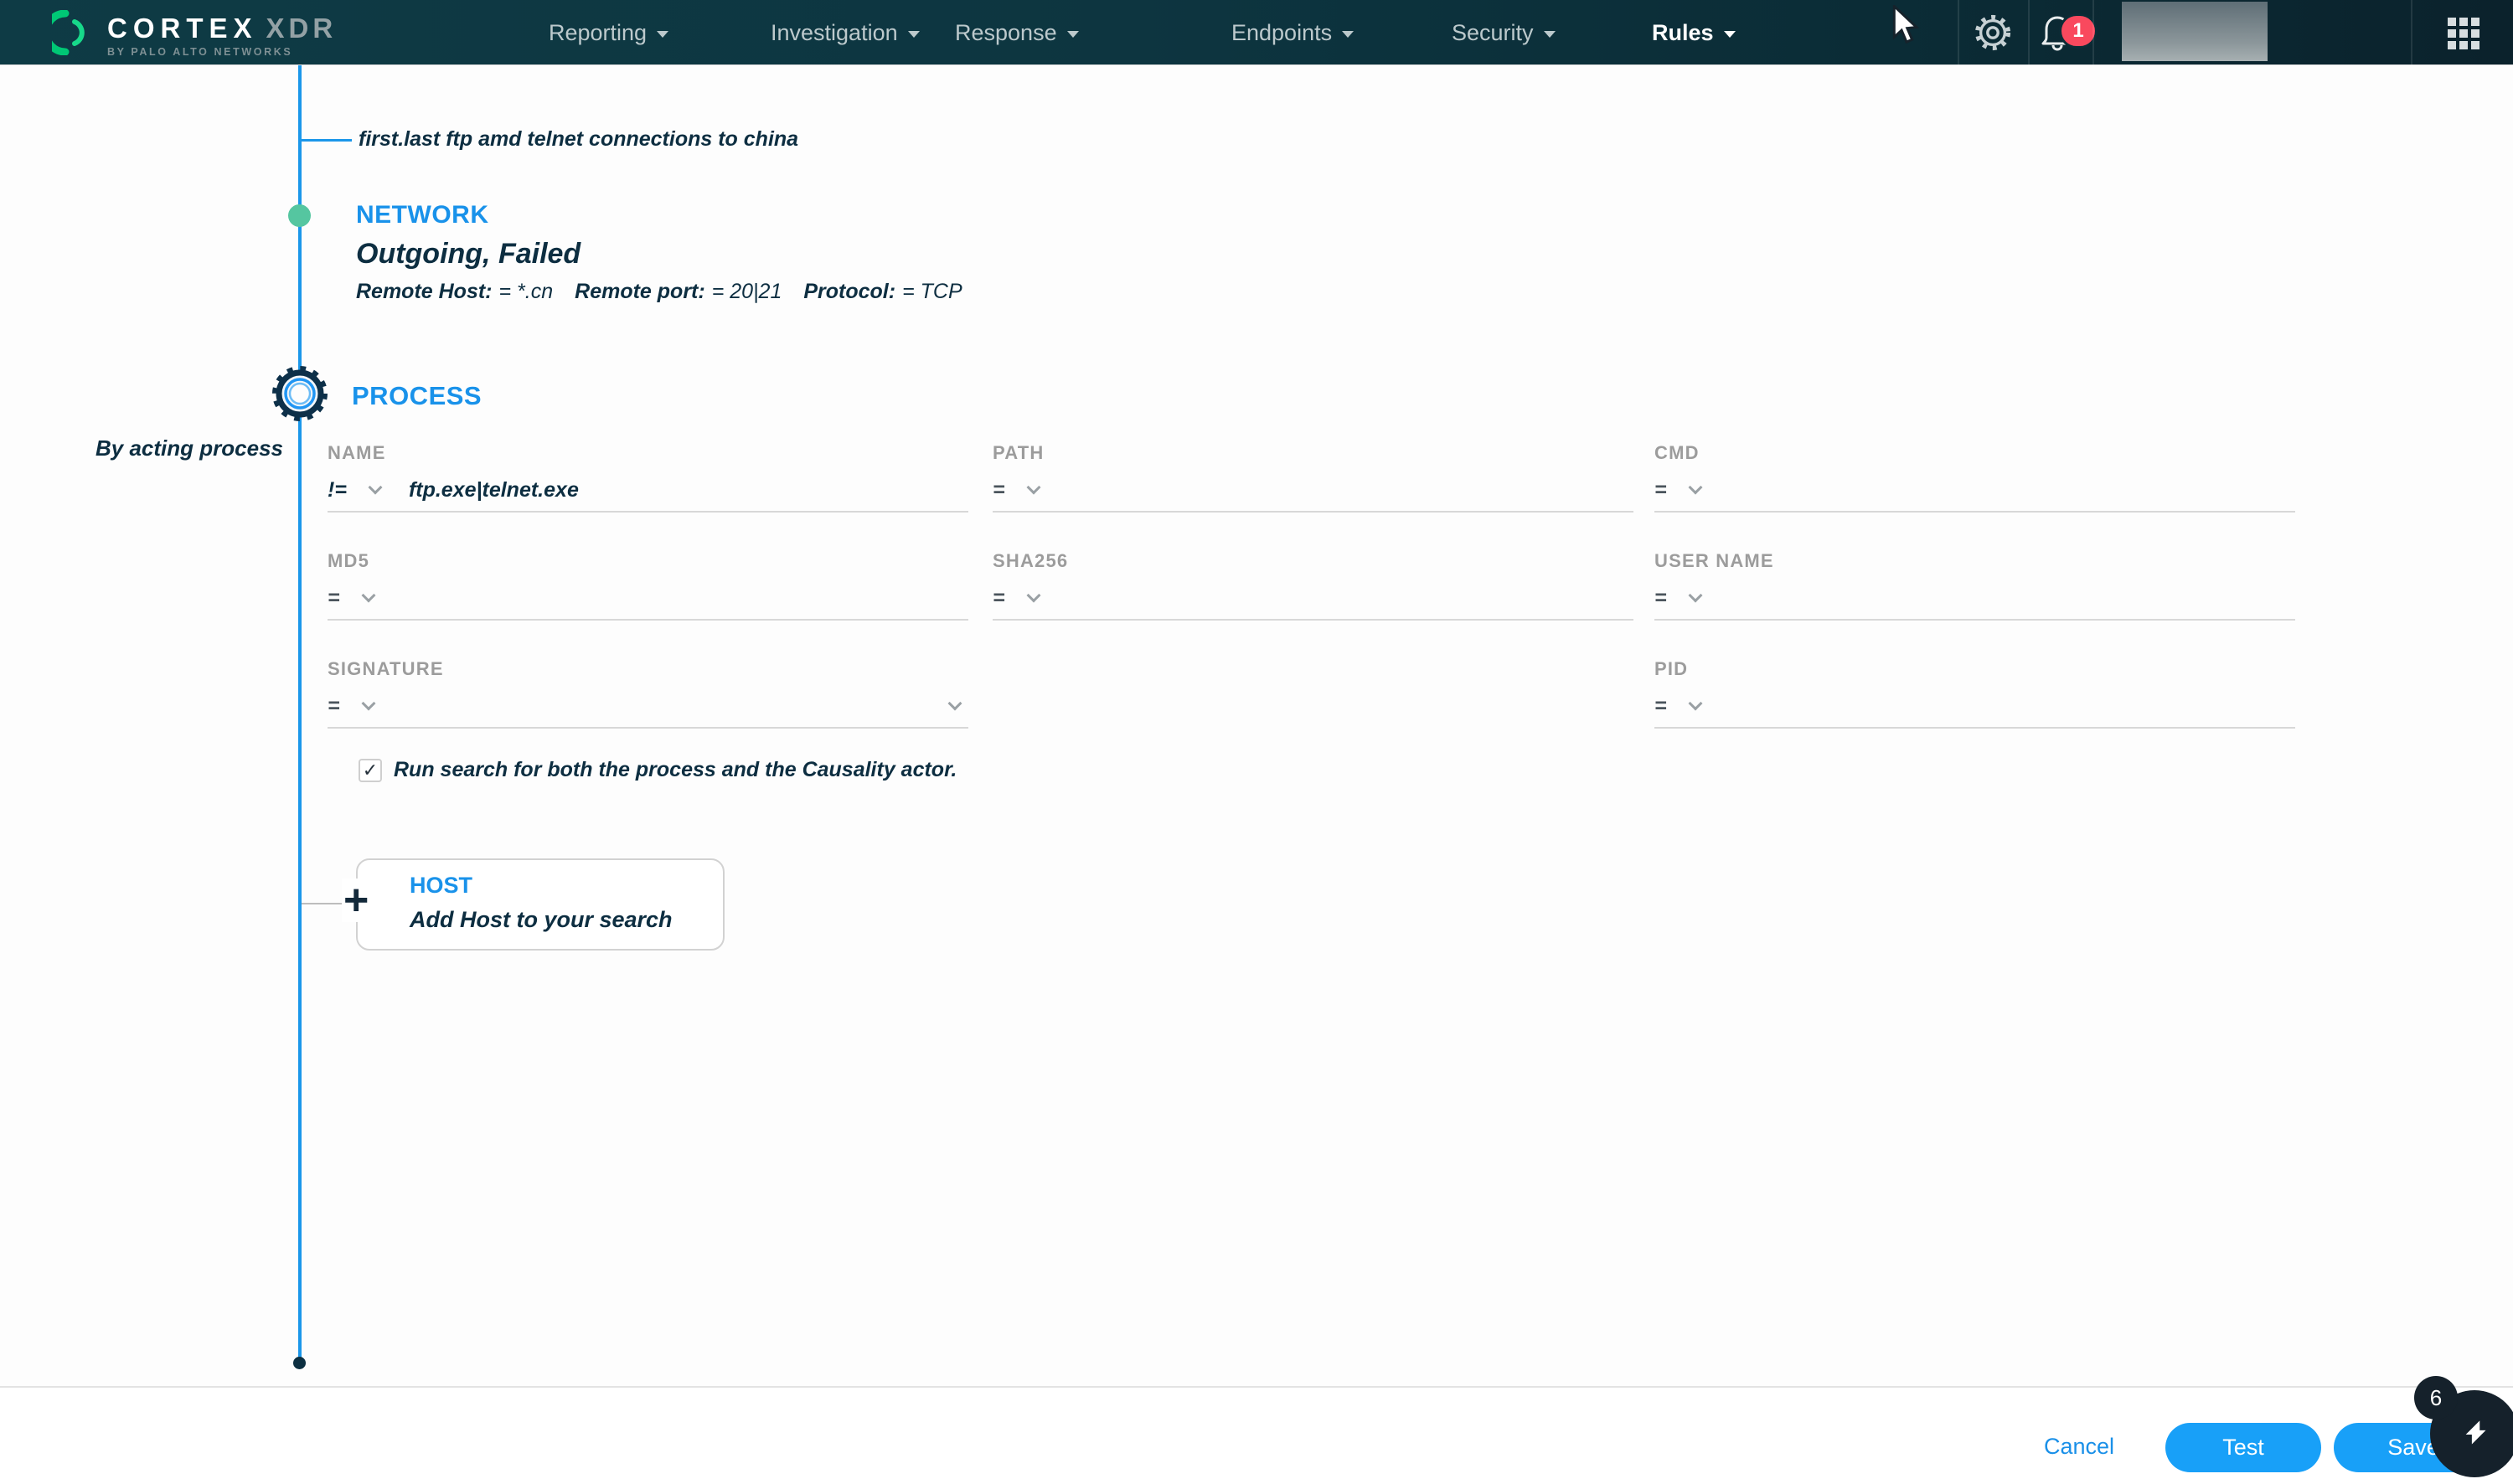 The height and width of the screenshot is (1484, 2513). What do you see at coordinates (1660, 706) in the screenshot?
I see `field-pid-operator: =` at bounding box center [1660, 706].